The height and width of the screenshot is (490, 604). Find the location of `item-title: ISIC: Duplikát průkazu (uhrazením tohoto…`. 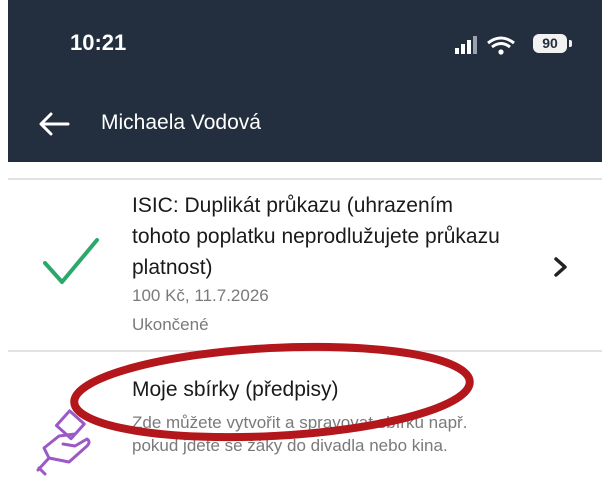

item-title: ISIC: Duplikát průkazu (uhrazením tohoto… is located at coordinates (316, 236).